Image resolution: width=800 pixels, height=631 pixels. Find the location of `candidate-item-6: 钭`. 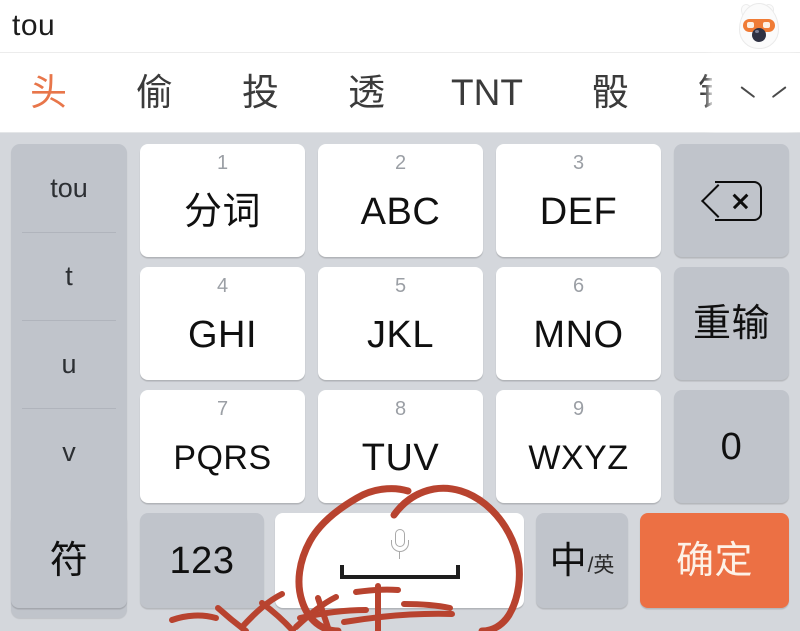

candidate-item-6: 钭 is located at coordinates (701, 92).